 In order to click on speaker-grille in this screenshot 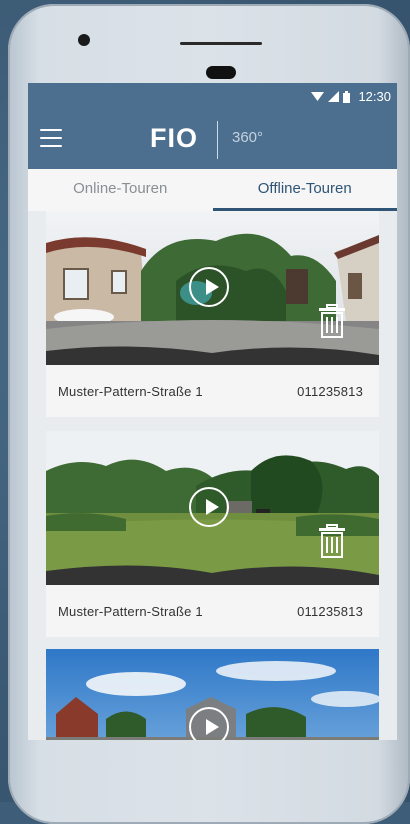, I will do `click(221, 43)`.